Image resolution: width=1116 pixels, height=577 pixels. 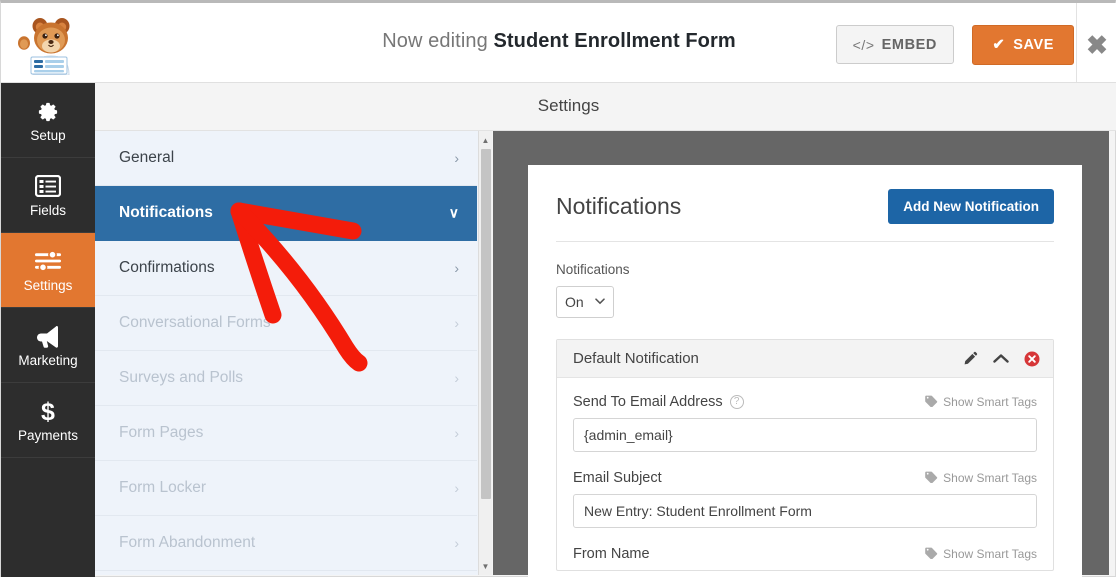 What do you see at coordinates (286, 158) in the screenshot?
I see `settings-item-general: General ›` at bounding box center [286, 158].